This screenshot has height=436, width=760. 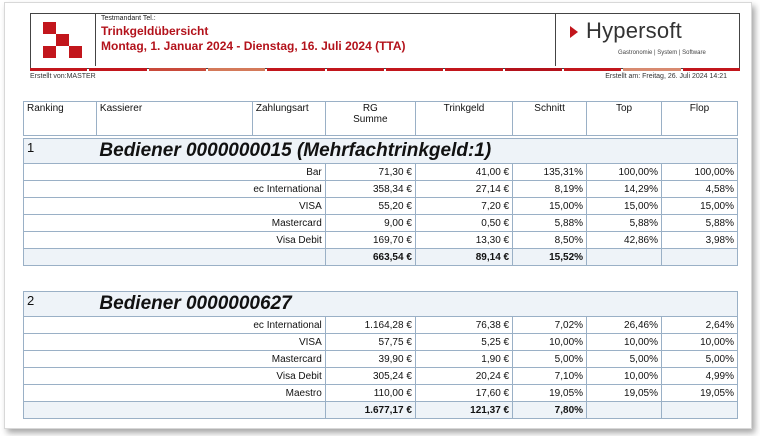 What do you see at coordinates (550, 359) in the screenshot?
I see `schnitt-cell: 5,00%` at bounding box center [550, 359].